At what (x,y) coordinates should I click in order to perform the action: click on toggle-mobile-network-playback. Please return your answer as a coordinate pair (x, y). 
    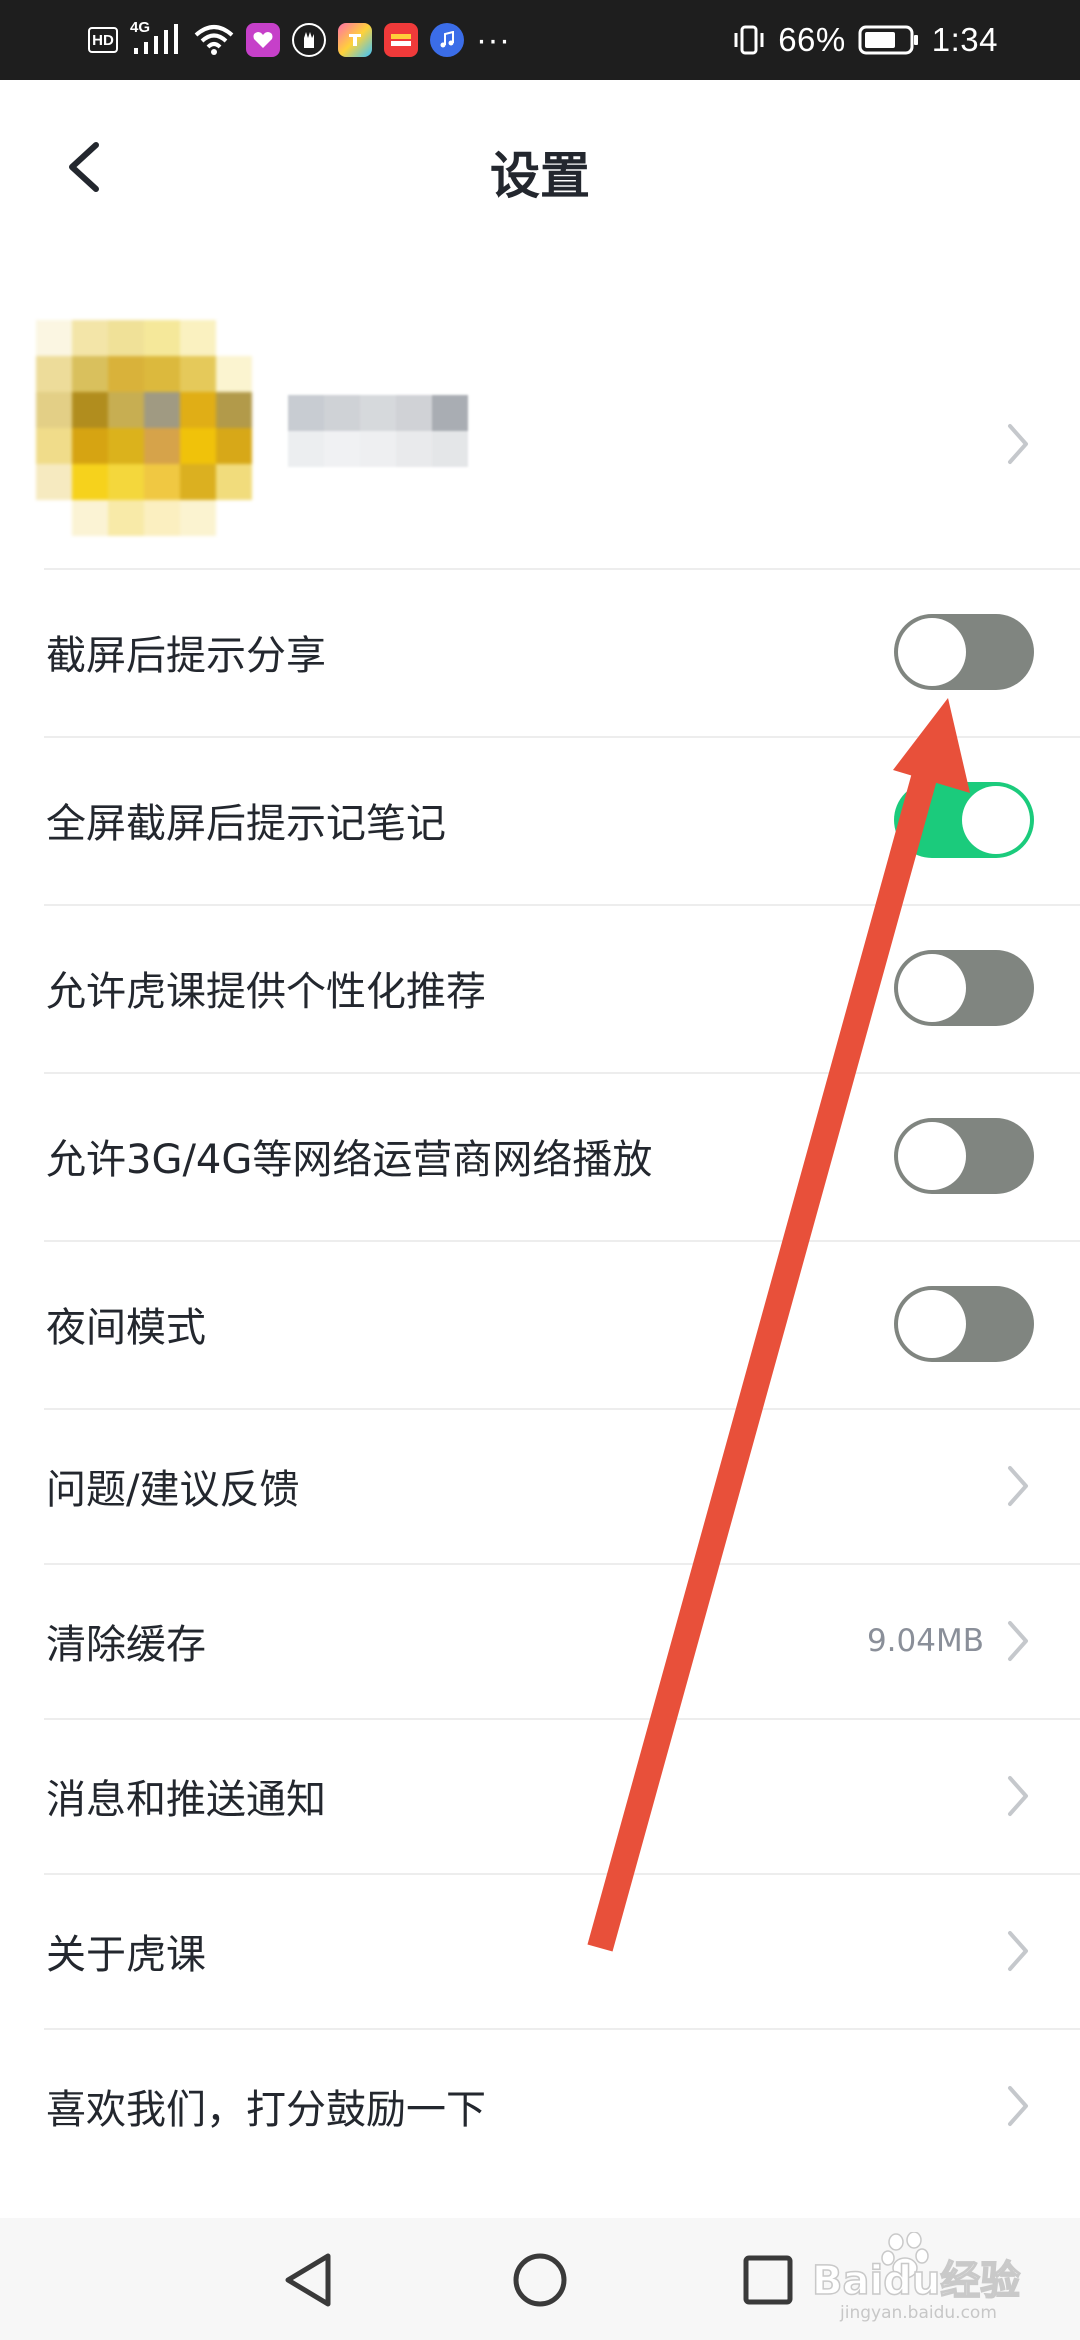
    Looking at the image, I should click on (964, 1156).